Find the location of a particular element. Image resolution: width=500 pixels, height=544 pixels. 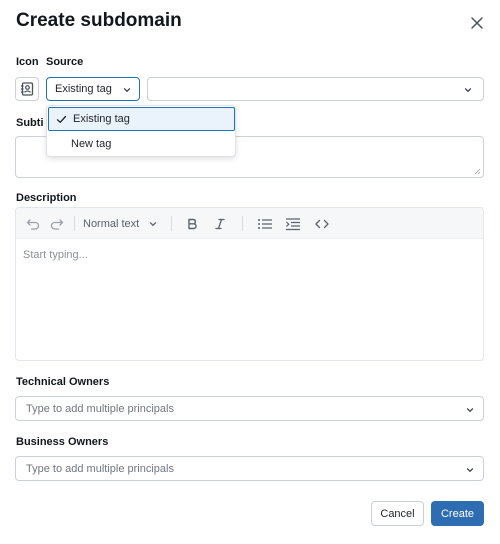

bold-icon is located at coordinates (192, 224).